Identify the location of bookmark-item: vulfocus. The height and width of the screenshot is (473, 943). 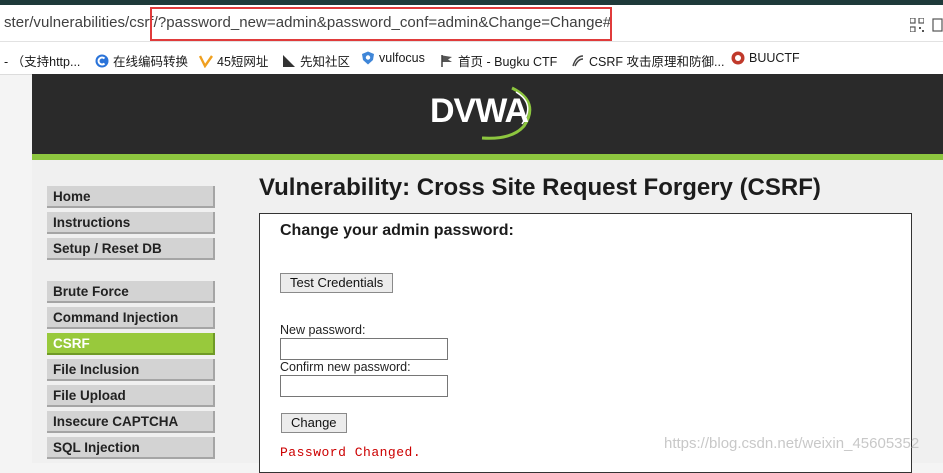
(393, 58).